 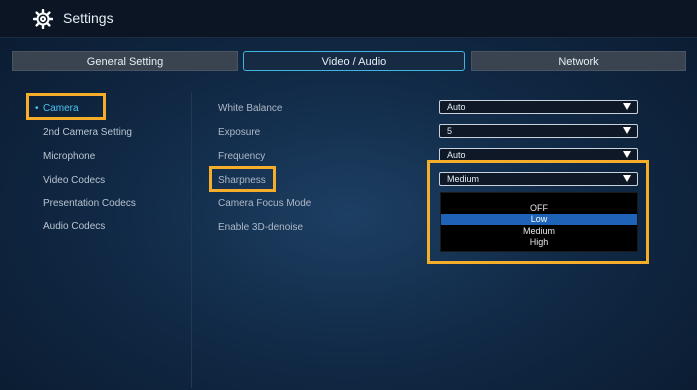 What do you see at coordinates (538, 212) in the screenshot?
I see `highlight-box-sharpness-dropdown` at bounding box center [538, 212].